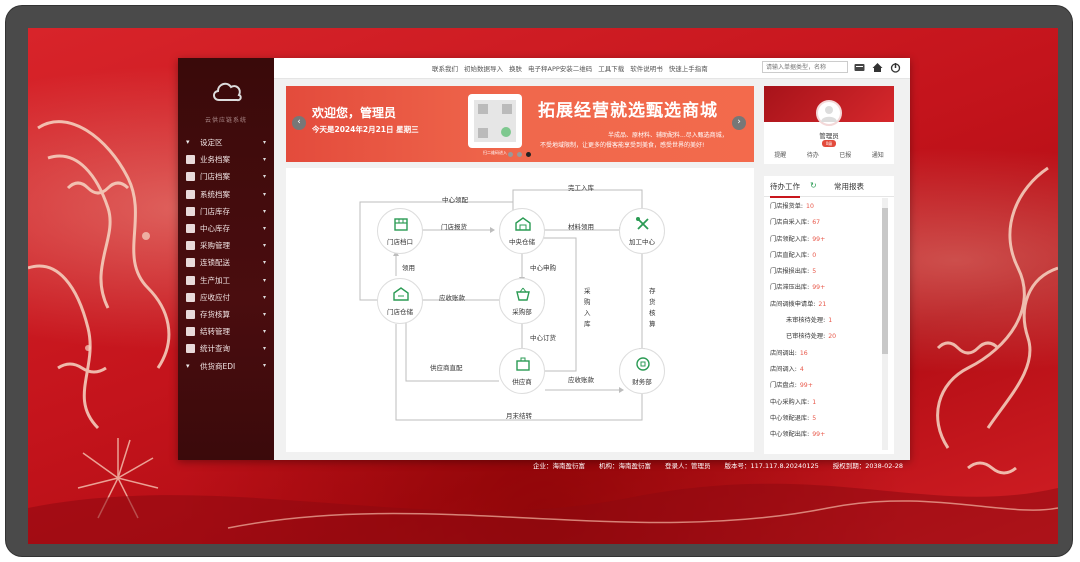  I want to click on todo-item-count: 99+, so click(819, 288).